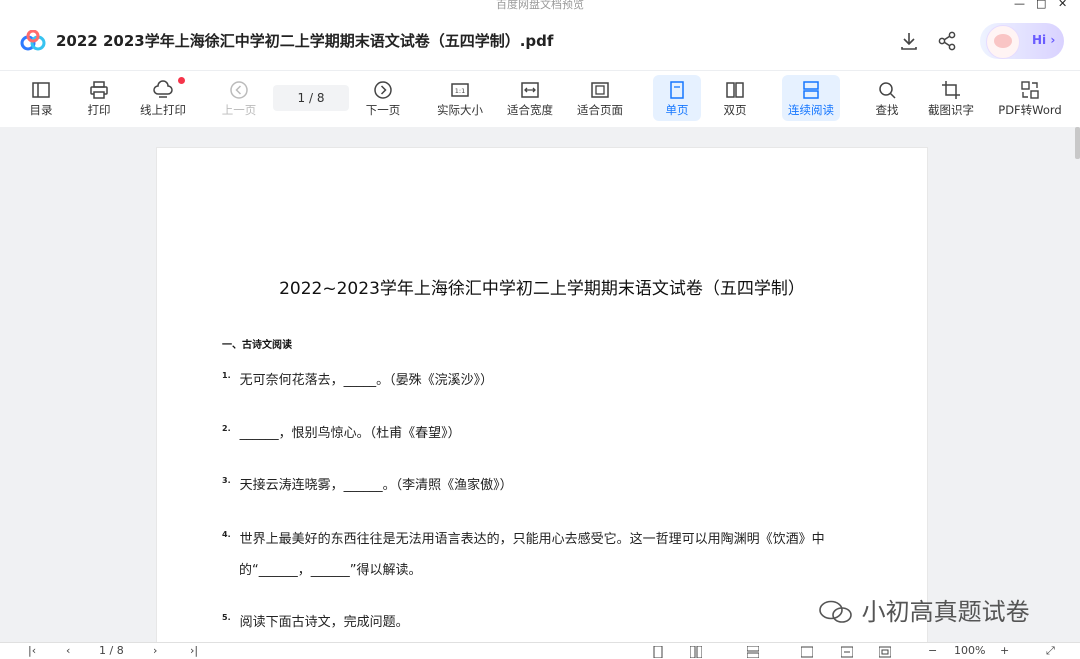 The height and width of the screenshot is (659, 1080). Describe the element at coordinates (181, 80) in the screenshot. I see `notification-dot` at that location.